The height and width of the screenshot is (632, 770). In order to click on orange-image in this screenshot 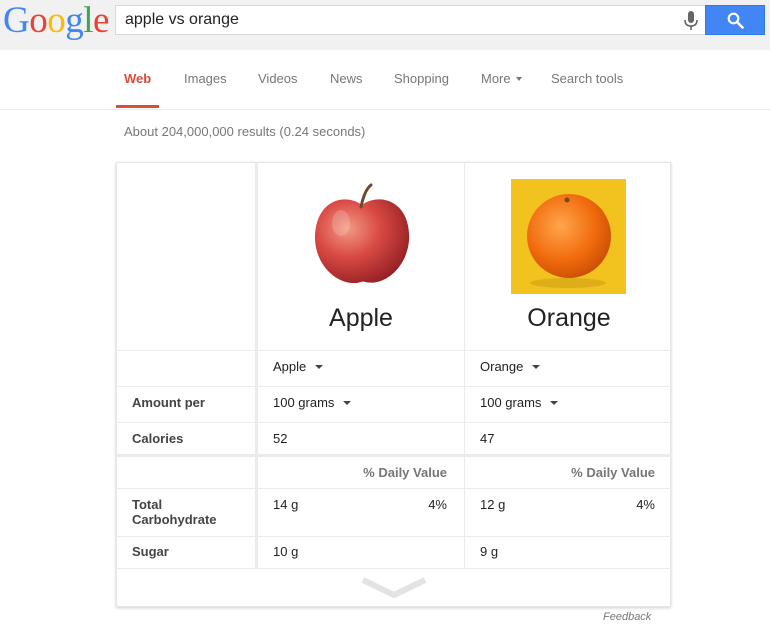, I will do `click(568, 236)`.